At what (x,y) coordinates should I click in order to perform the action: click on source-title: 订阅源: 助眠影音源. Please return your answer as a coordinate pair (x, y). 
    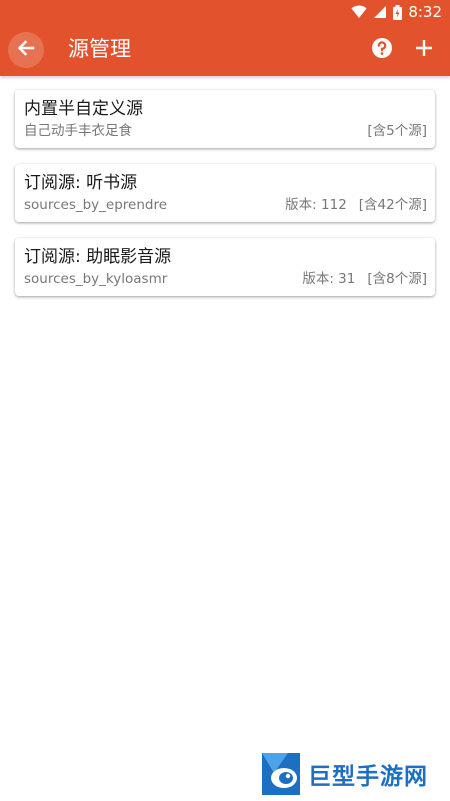
    Looking at the image, I should click on (98, 257).